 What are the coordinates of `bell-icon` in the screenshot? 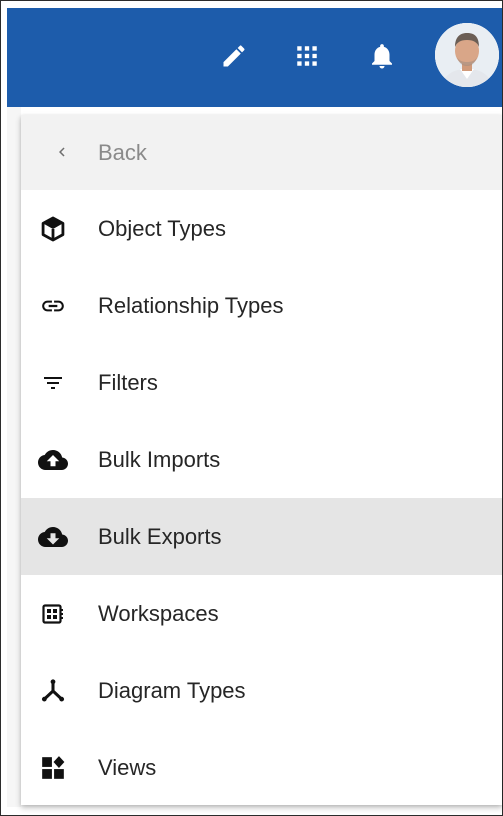 It's located at (382, 56).